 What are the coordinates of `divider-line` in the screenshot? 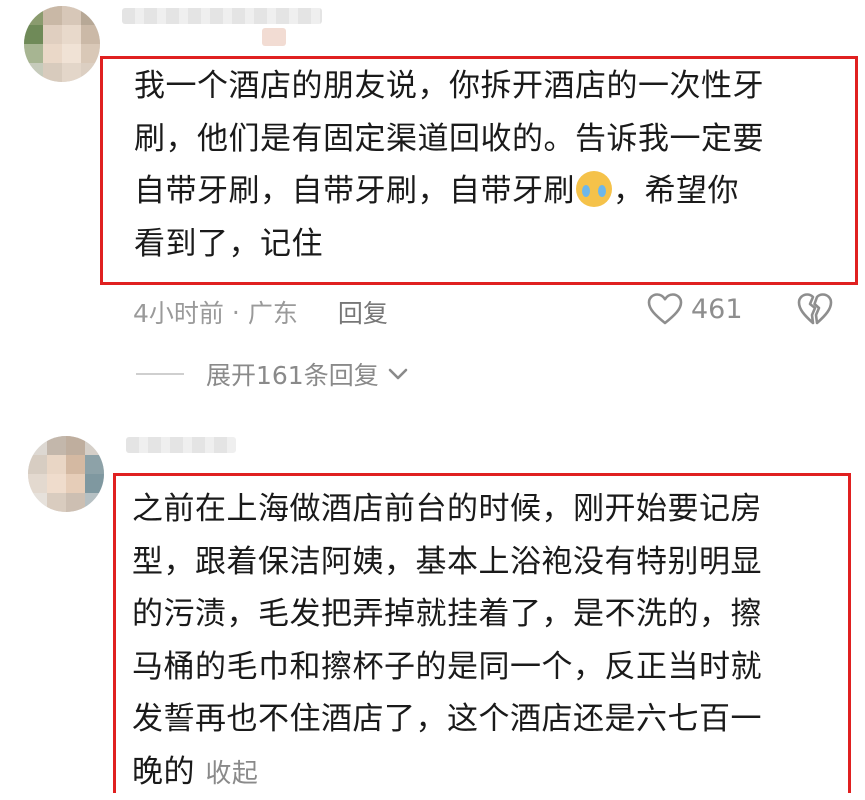 It's located at (160, 374).